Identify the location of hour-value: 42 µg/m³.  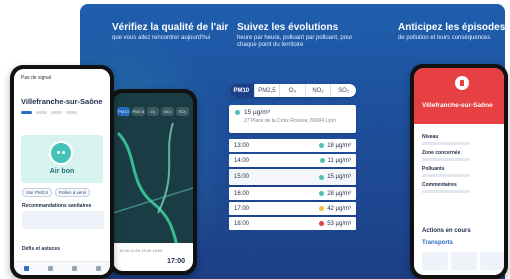
(335, 209).